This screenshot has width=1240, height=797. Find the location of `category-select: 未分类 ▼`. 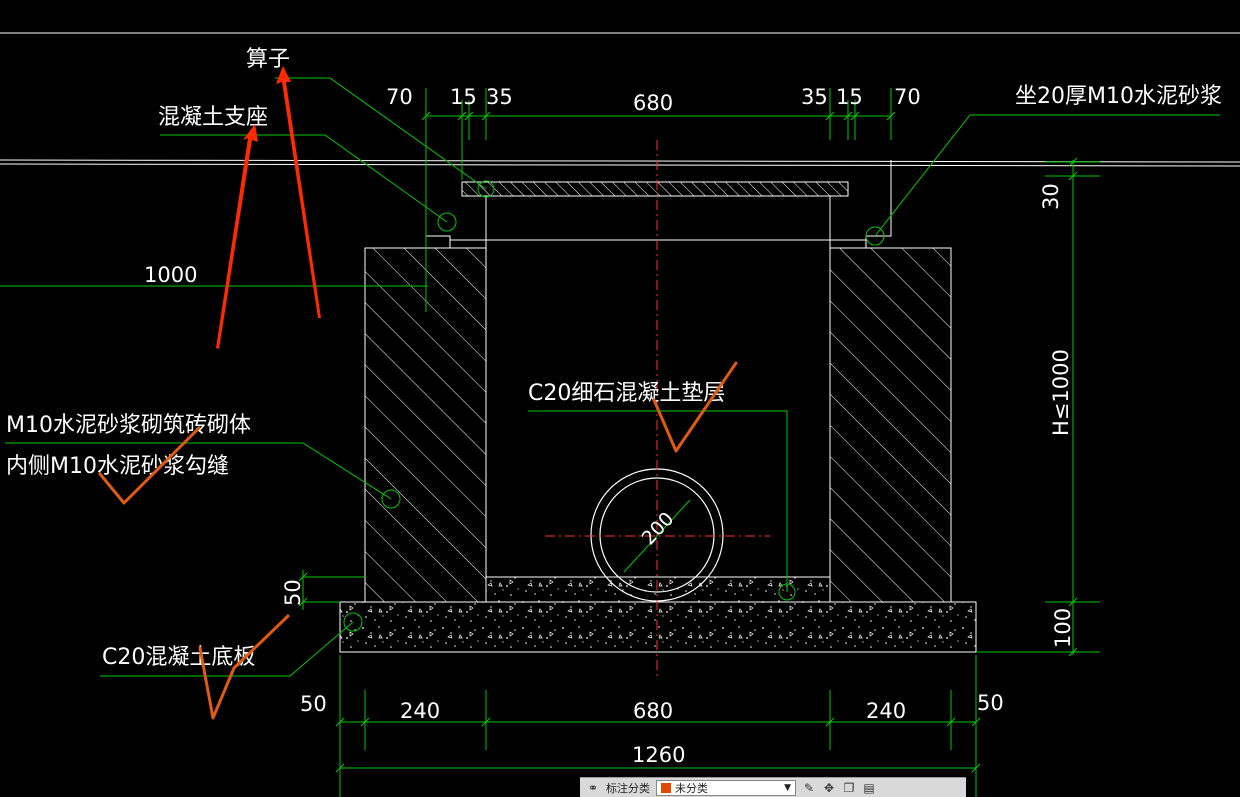

category-select: 未分类 ▼ is located at coordinates (726, 787).